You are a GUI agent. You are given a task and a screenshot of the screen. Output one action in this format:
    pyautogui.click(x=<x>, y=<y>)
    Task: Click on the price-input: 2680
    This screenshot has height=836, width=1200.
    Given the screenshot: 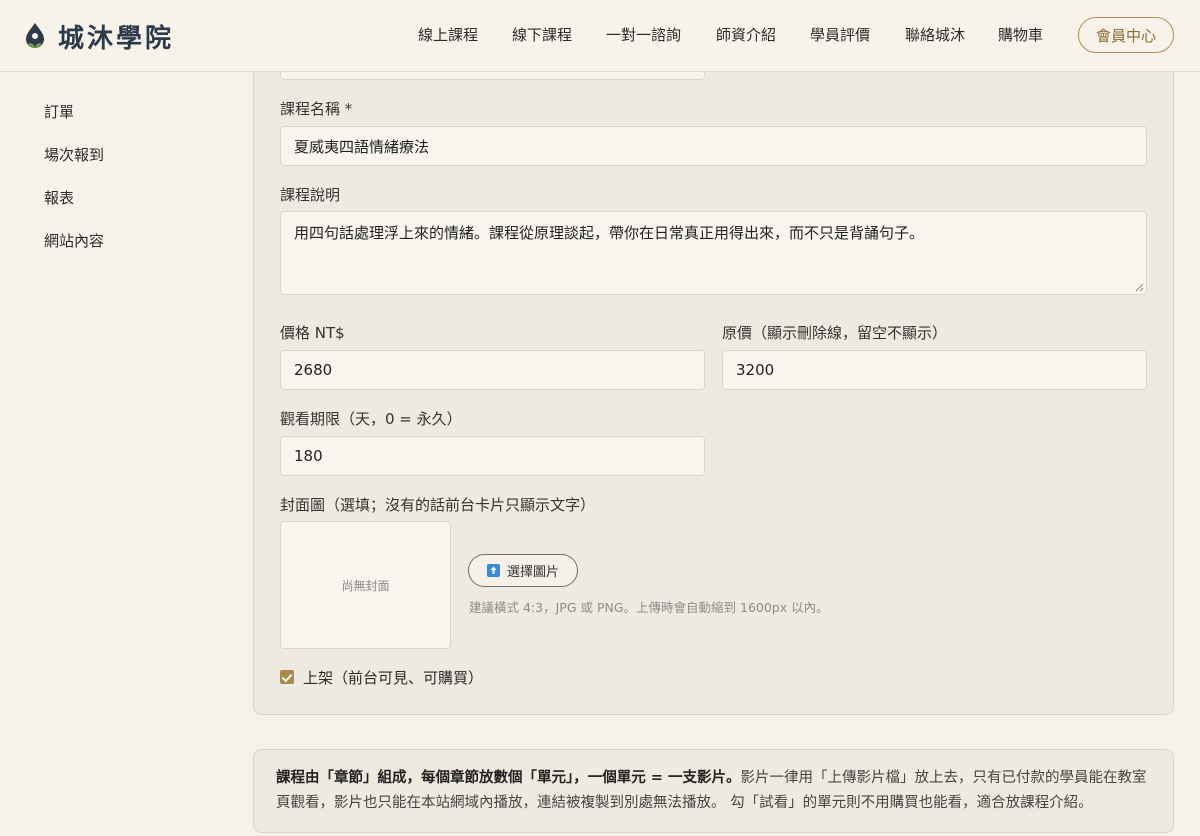 What is the action you would take?
    pyautogui.click(x=492, y=370)
    